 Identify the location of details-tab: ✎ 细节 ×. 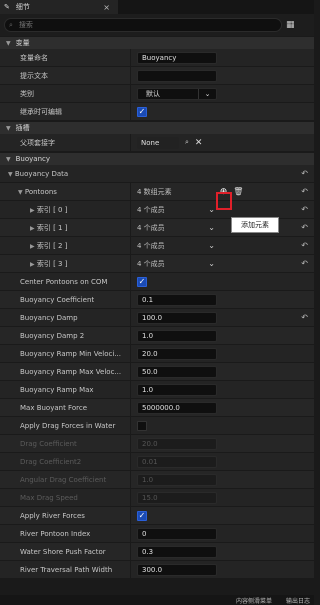
(59, 7).